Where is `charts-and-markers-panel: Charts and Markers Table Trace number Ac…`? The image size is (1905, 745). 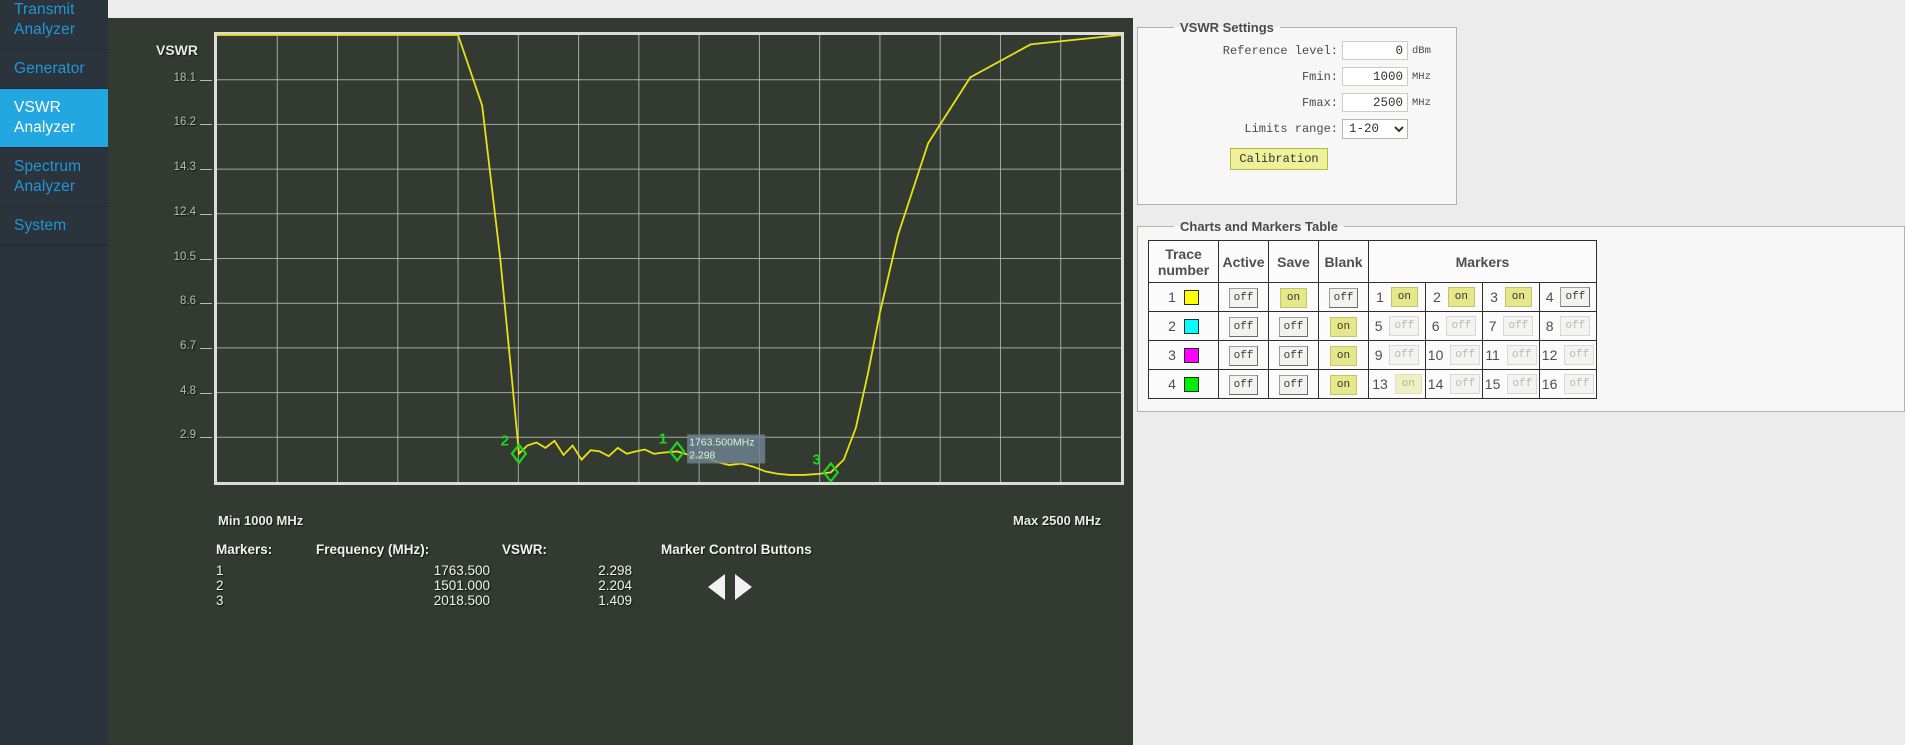
charts-and-markers-panel: Charts and Markers Table Trace number Ac… is located at coordinates (1521, 315).